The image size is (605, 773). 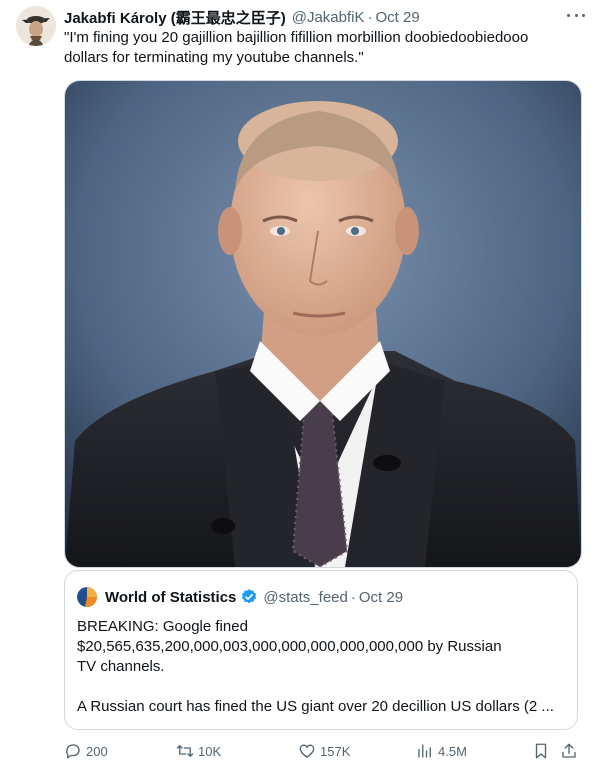 What do you see at coordinates (381, 597) in the screenshot?
I see `quoted-tweet-date: Oct 29` at bounding box center [381, 597].